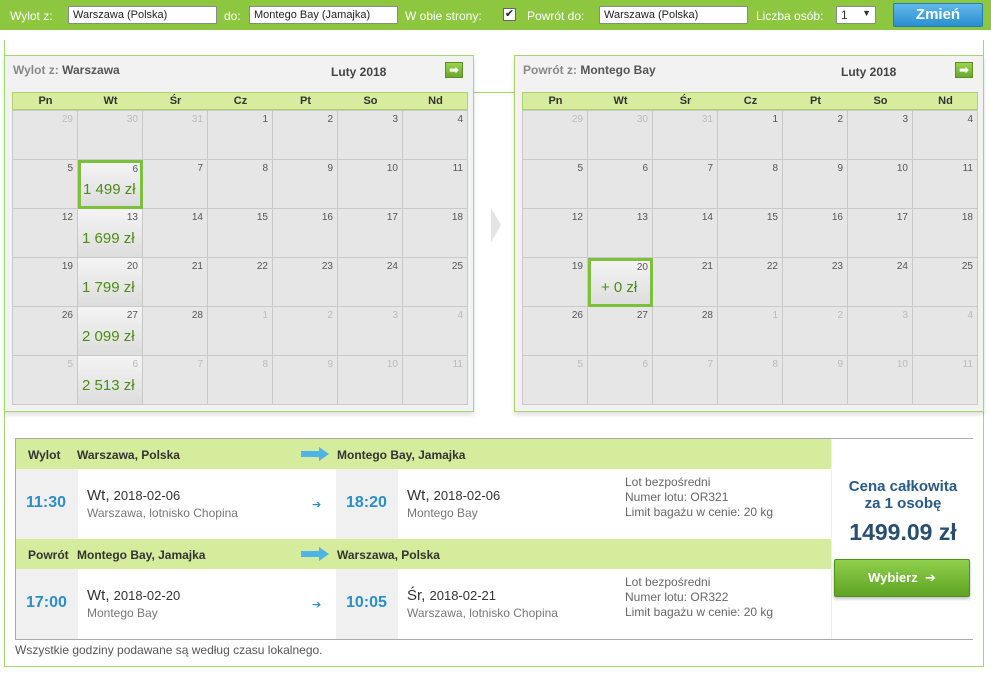 The width and height of the screenshot is (991, 675). Describe the element at coordinates (110, 184) in the screenshot. I see `calendar-day: 6 1 499 zł` at that location.